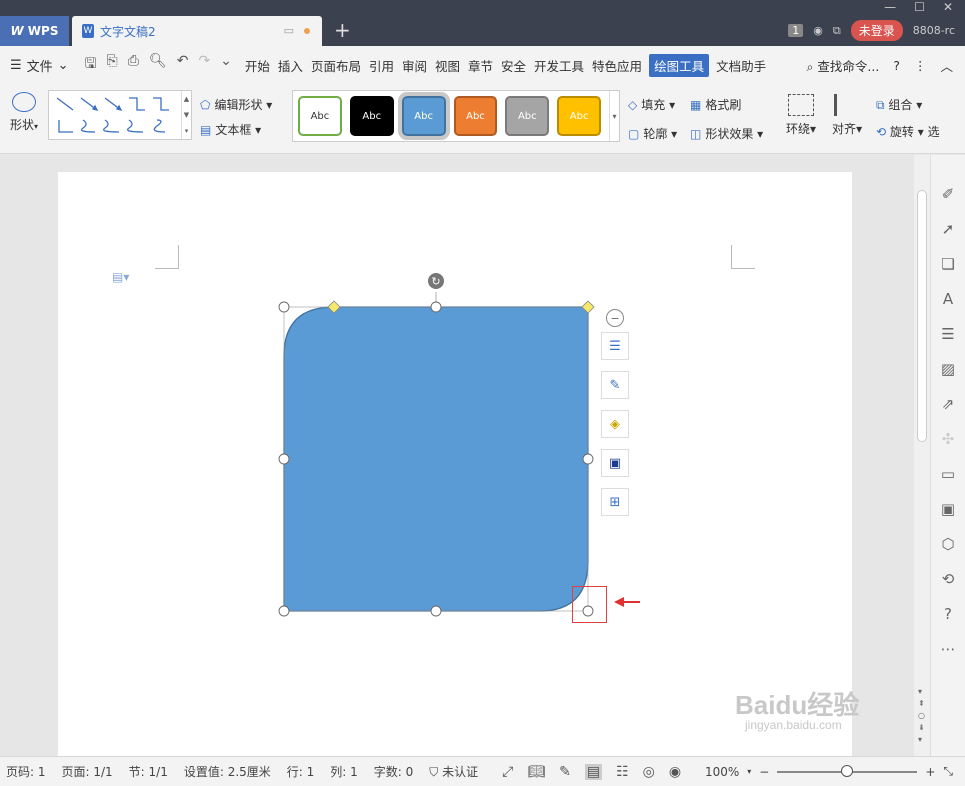  I want to click on zoom-knob, so click(847, 770).